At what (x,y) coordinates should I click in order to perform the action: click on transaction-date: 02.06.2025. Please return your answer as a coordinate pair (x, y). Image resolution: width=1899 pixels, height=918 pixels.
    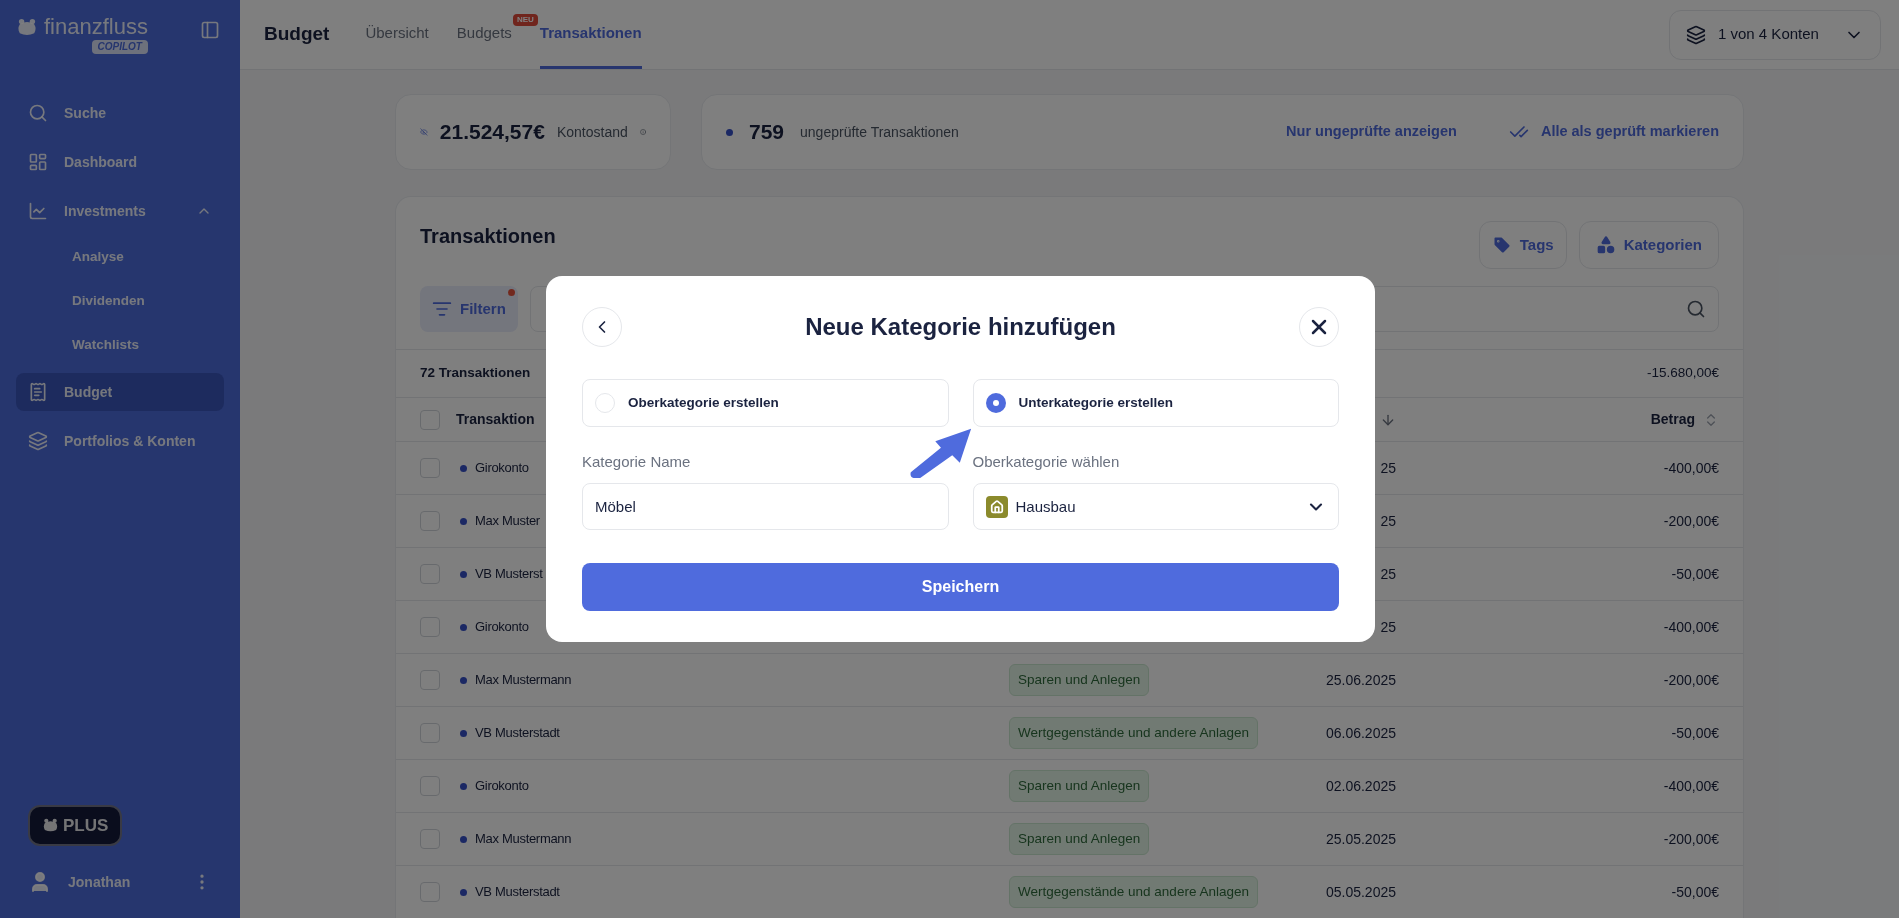
    Looking at the image, I should click on (1360, 786).